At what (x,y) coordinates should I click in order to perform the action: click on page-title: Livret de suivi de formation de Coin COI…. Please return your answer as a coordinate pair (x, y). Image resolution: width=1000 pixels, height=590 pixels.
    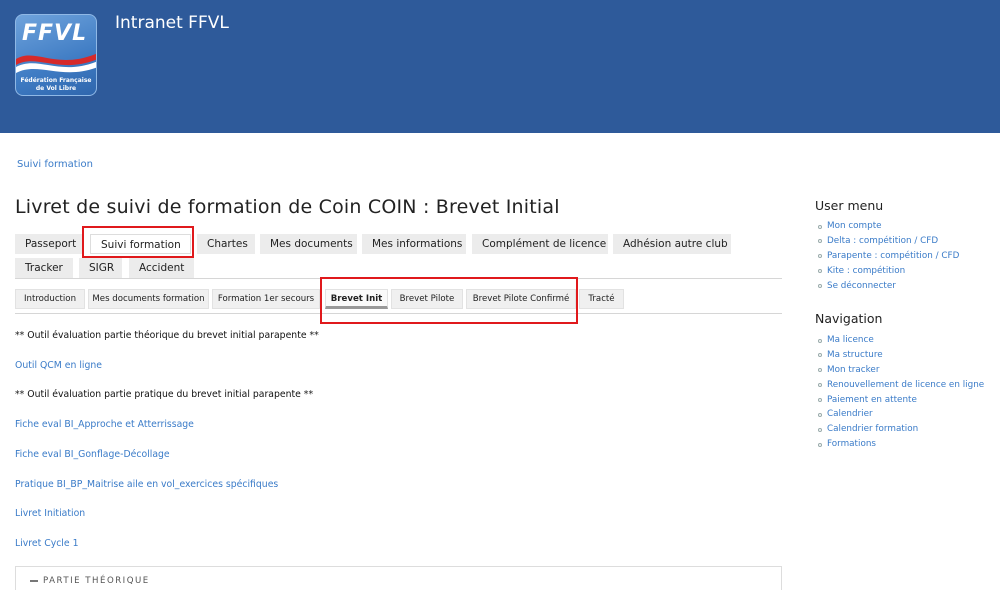
    Looking at the image, I should click on (287, 207).